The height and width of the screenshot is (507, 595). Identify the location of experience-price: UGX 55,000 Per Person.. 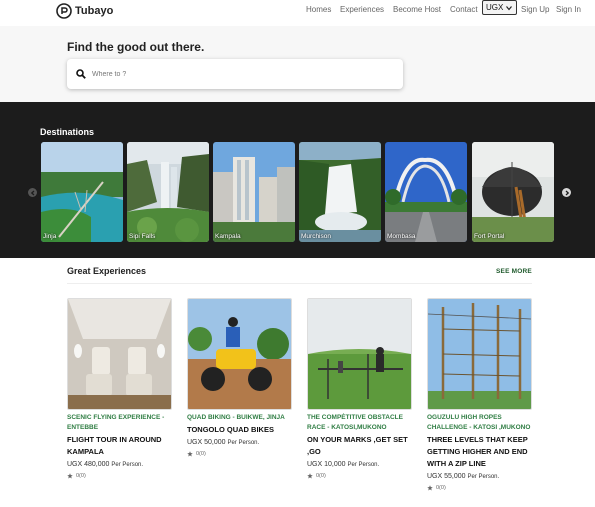
(479, 477).